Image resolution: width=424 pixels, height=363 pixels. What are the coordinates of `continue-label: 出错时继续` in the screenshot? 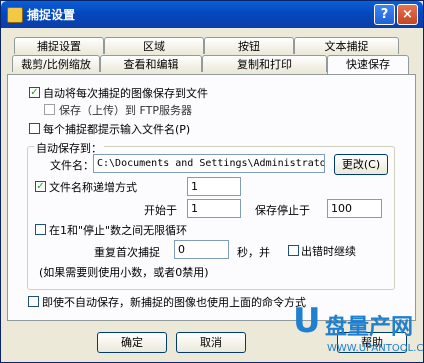 It's located at (328, 251).